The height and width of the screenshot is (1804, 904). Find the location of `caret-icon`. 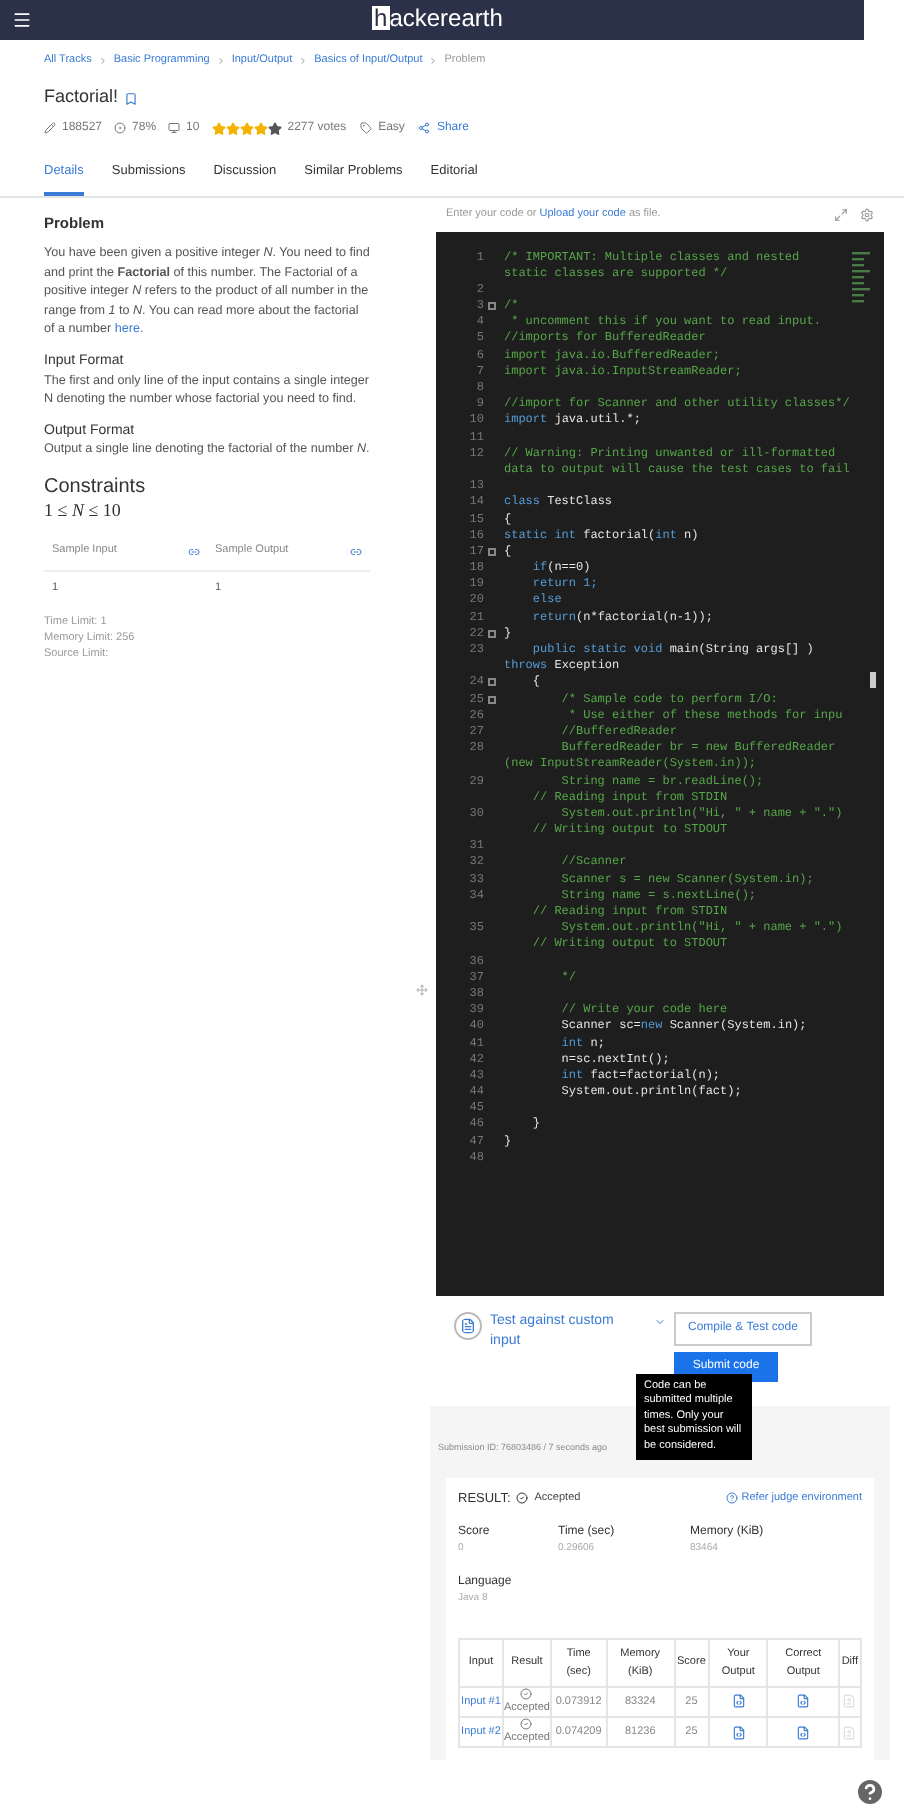

caret-icon is located at coordinates (660, 1321).